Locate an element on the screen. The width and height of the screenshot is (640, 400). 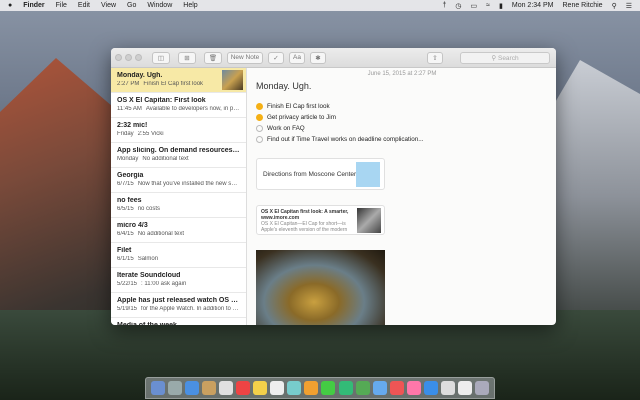
wifi-icon: ≈ is located at coordinates (488, 5).